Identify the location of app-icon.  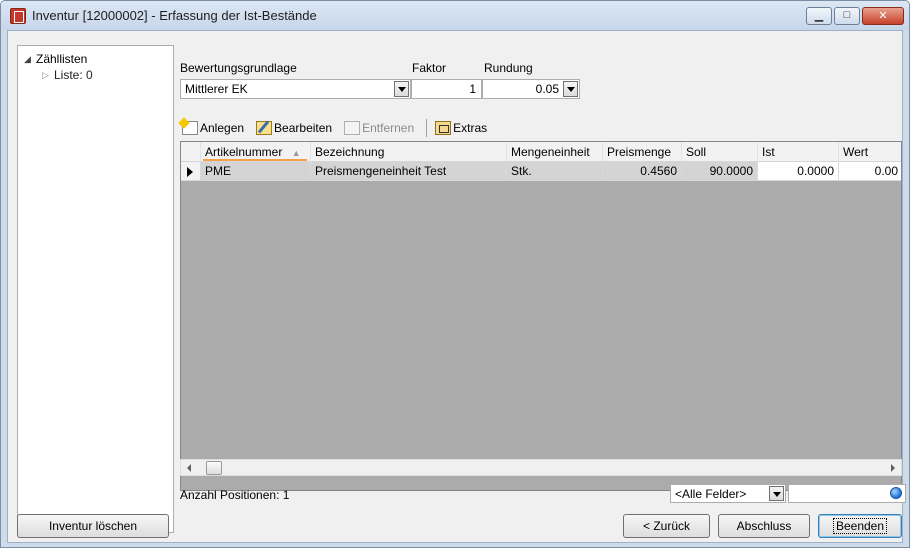
(18, 15).